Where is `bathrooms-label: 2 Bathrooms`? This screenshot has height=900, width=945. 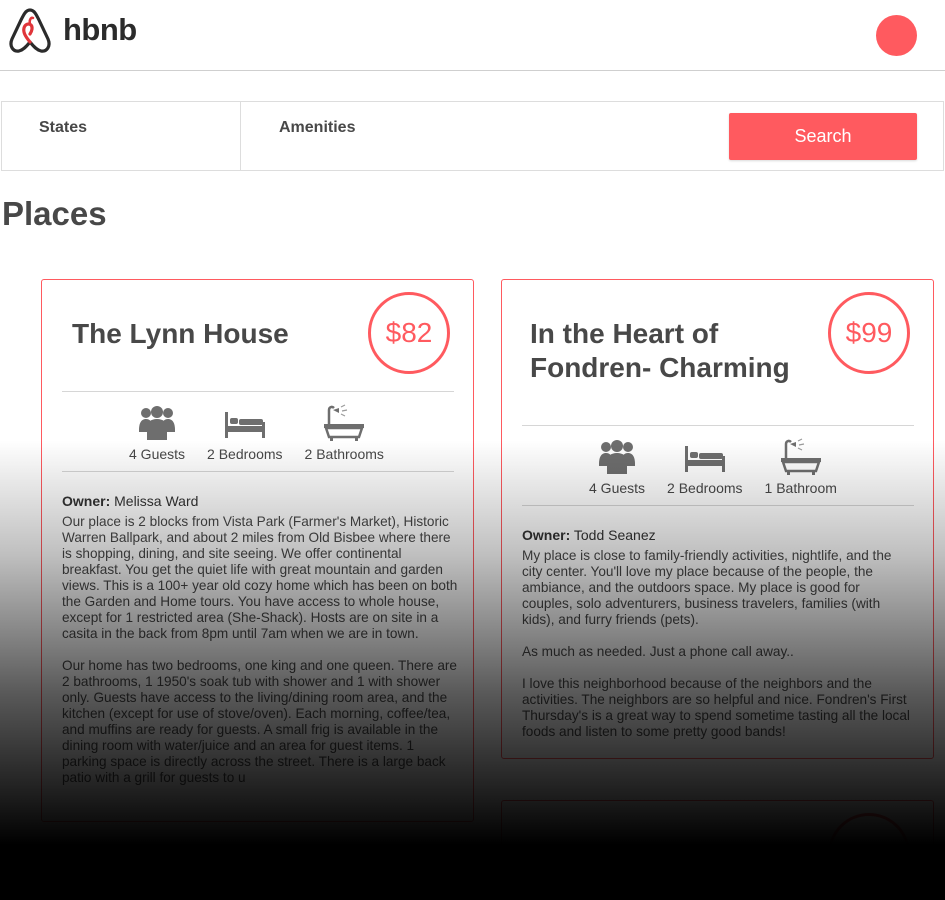 bathrooms-label: 2 Bathrooms is located at coordinates (344, 454).